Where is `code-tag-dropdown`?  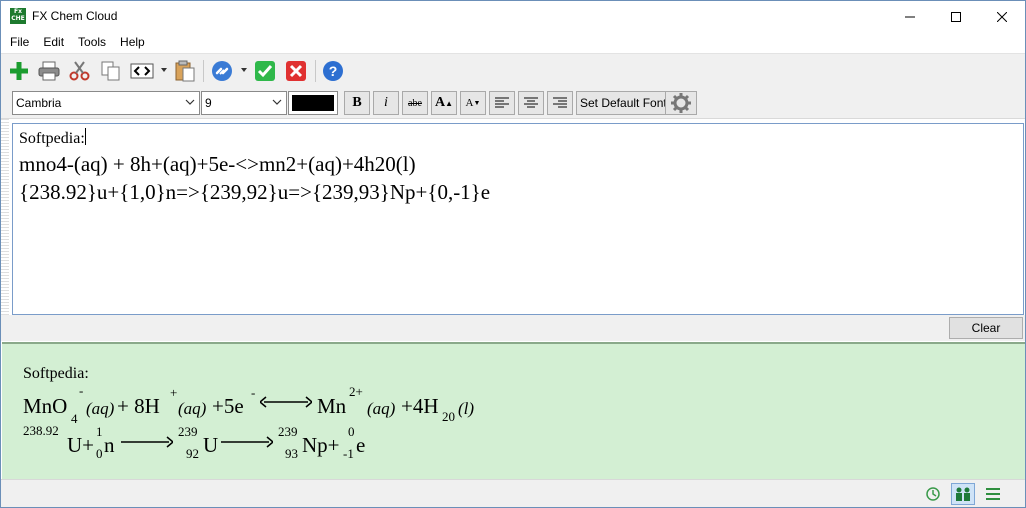
code-tag-dropdown is located at coordinates (164, 70).